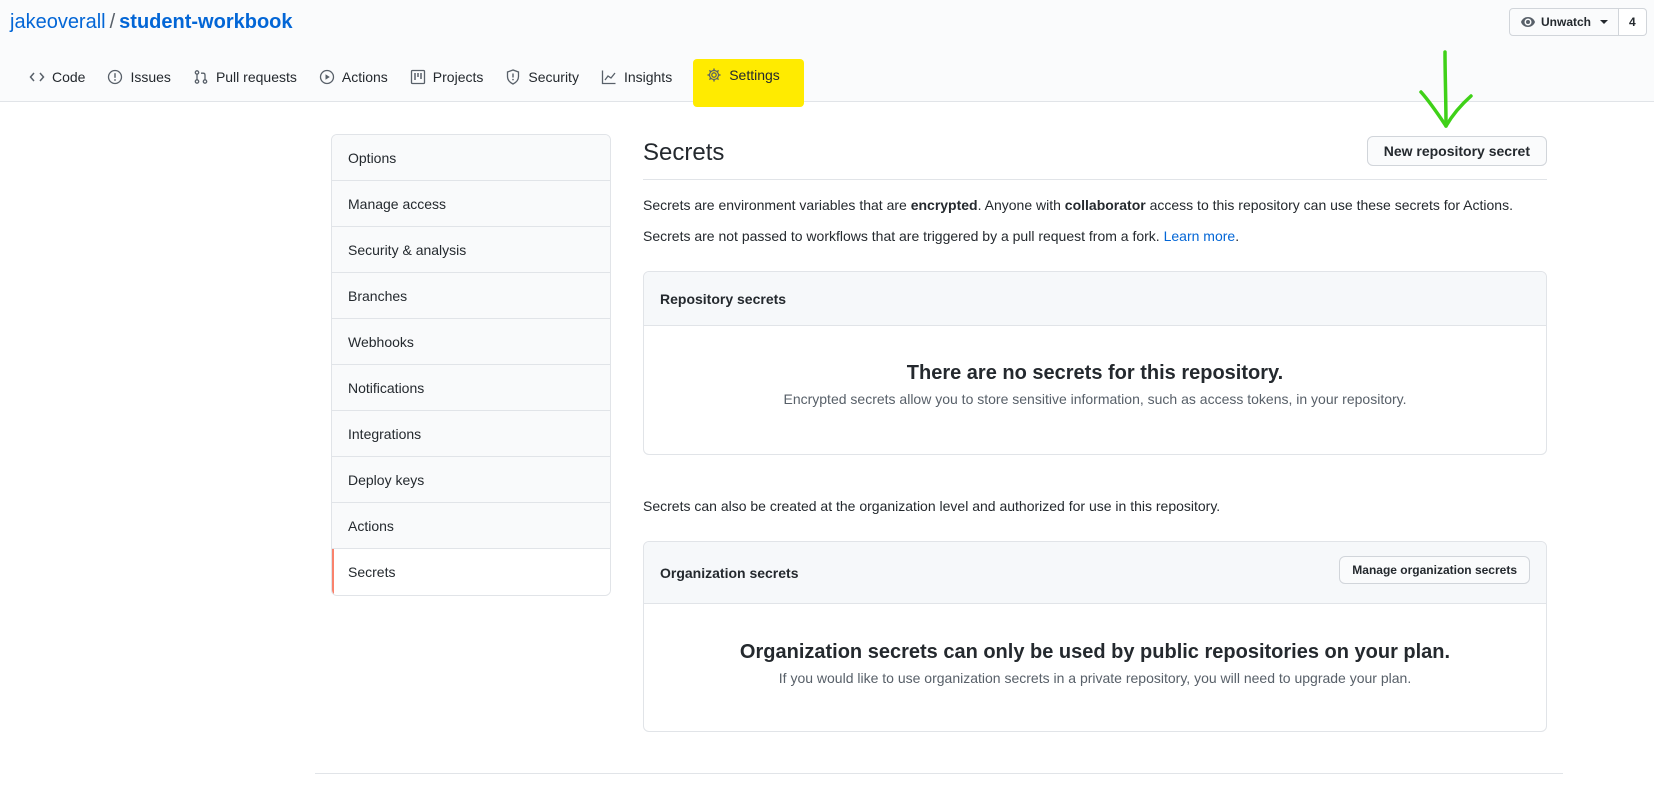 Image resolution: width=1654 pixels, height=804 pixels. I want to click on tab-issues-label: Issues, so click(150, 77).